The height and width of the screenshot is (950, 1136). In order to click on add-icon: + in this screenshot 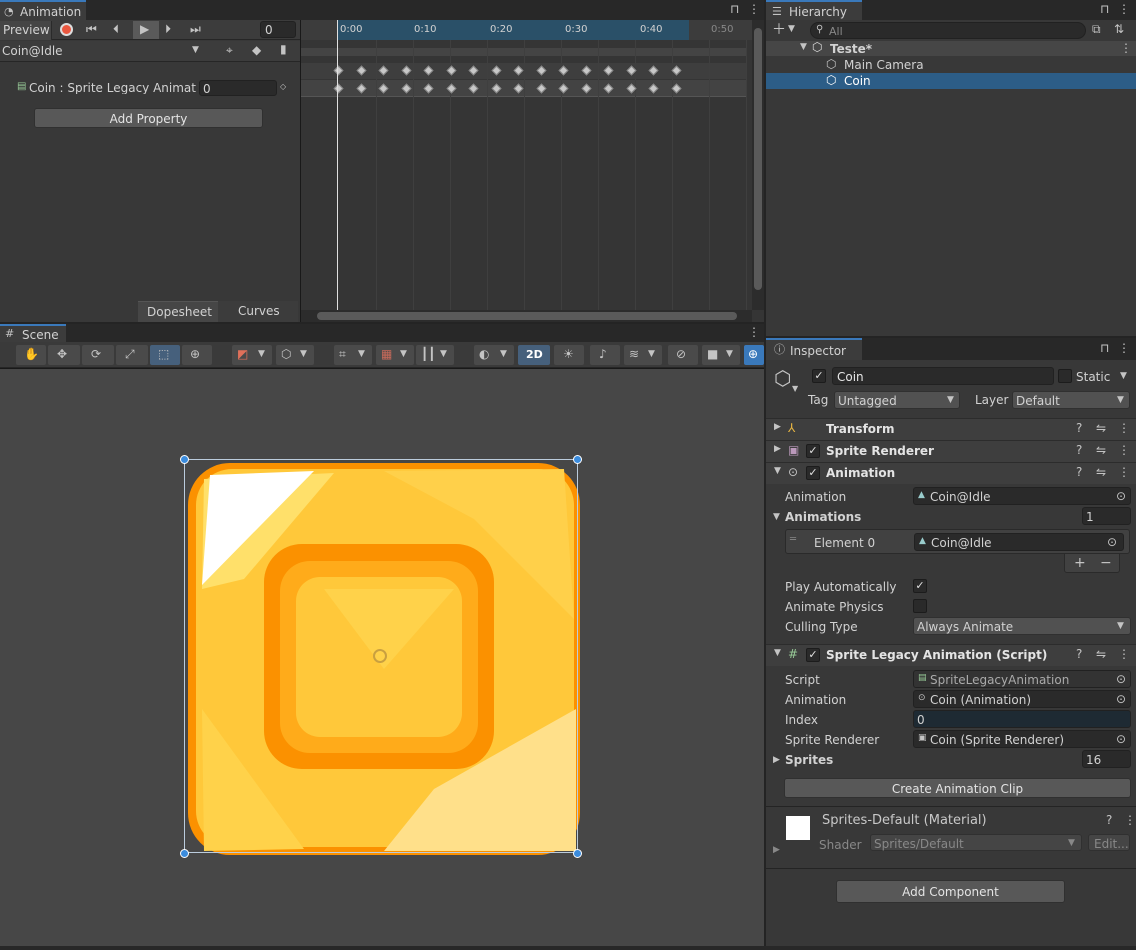, I will do `click(1080, 563)`.